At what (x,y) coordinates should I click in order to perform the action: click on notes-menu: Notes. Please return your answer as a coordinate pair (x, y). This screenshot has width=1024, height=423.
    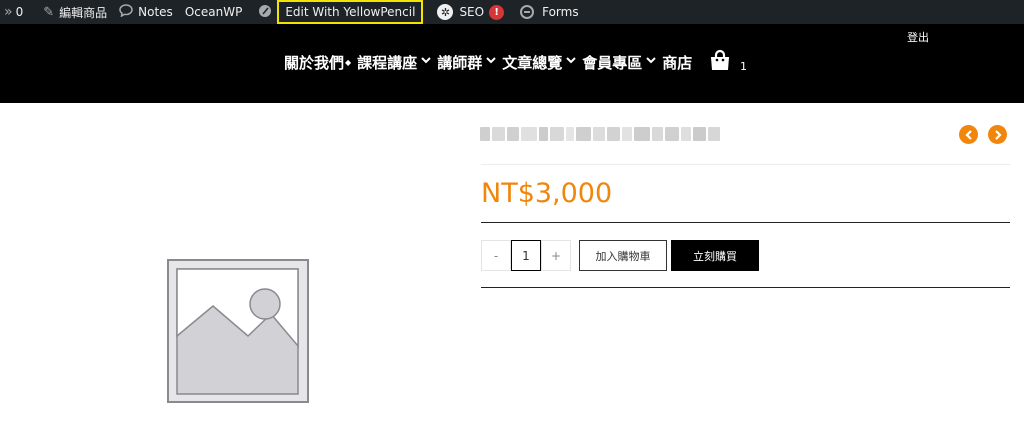
    Looking at the image, I should click on (146, 12).